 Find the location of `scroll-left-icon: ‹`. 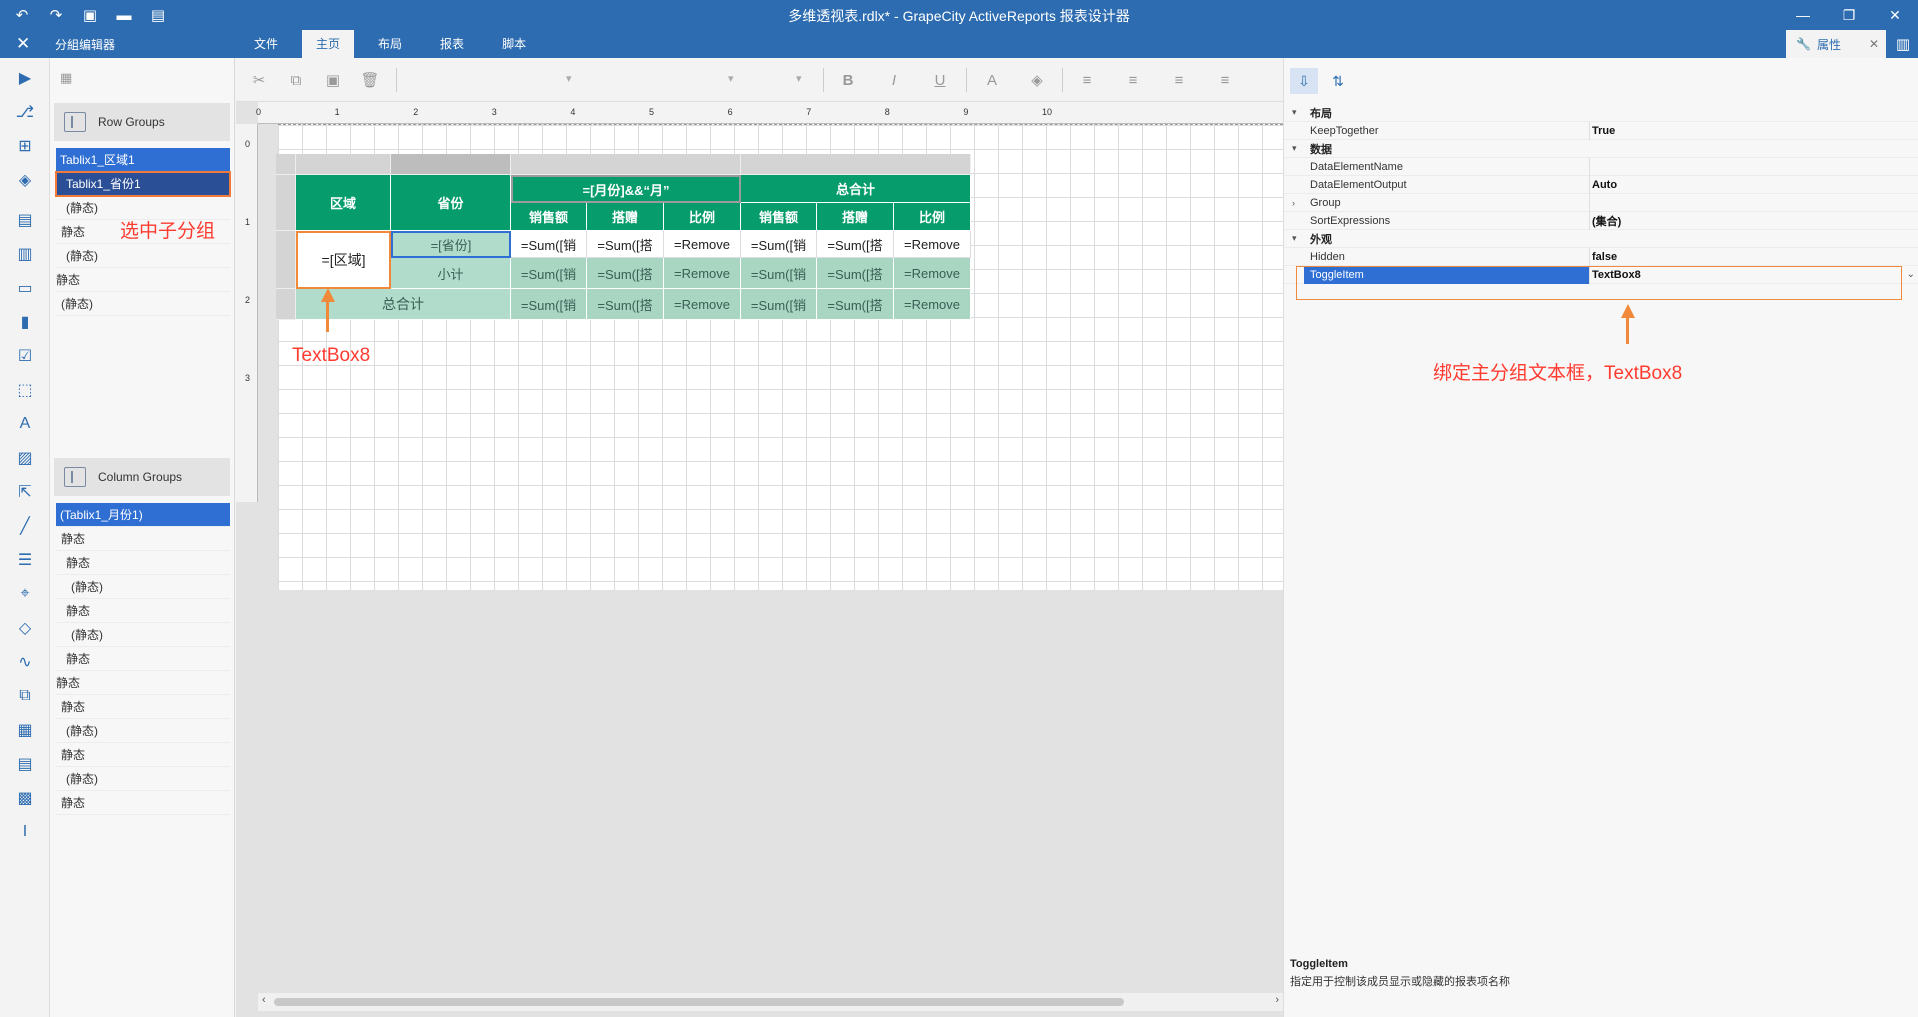

scroll-left-icon: ‹ is located at coordinates (264, 1000).